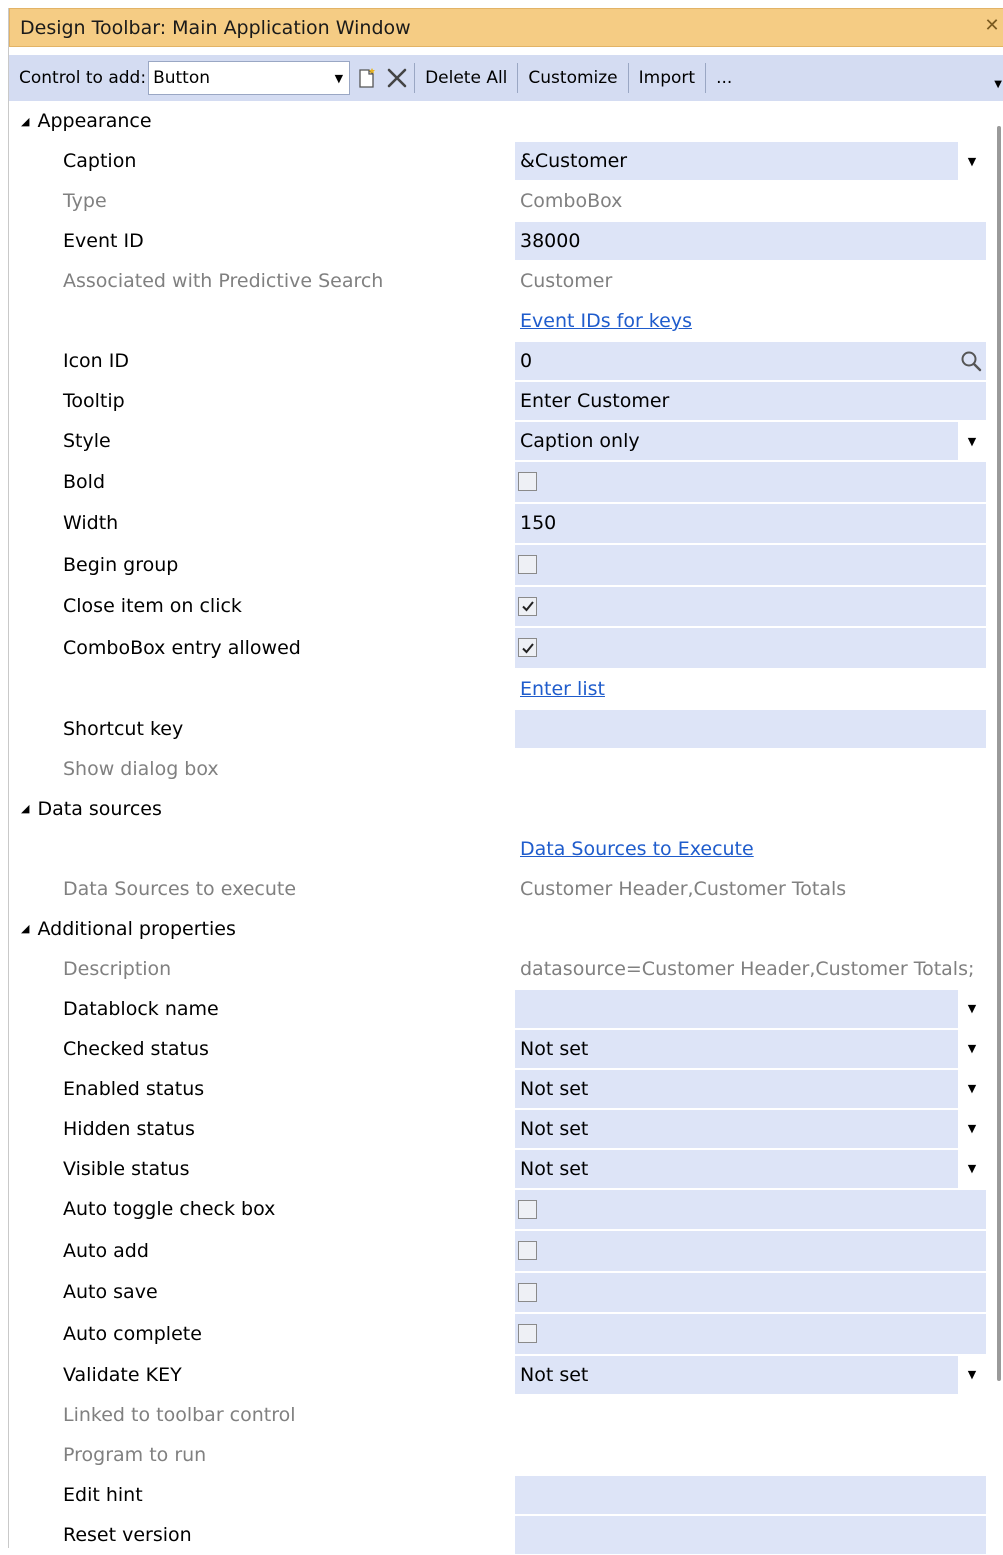  I want to click on event-ids-for-keys-link: Event IDs for keys, so click(606, 321).